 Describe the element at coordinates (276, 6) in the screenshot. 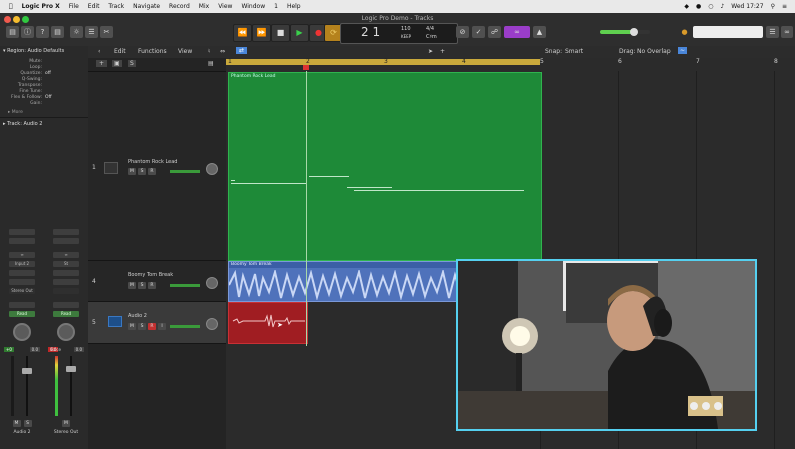

I see `menu-1: 1` at that location.